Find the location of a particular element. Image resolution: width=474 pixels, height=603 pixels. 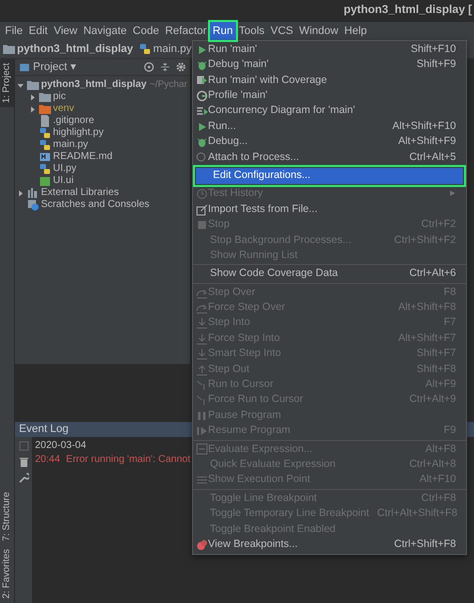

menu-title: View is located at coordinates (65, 31).